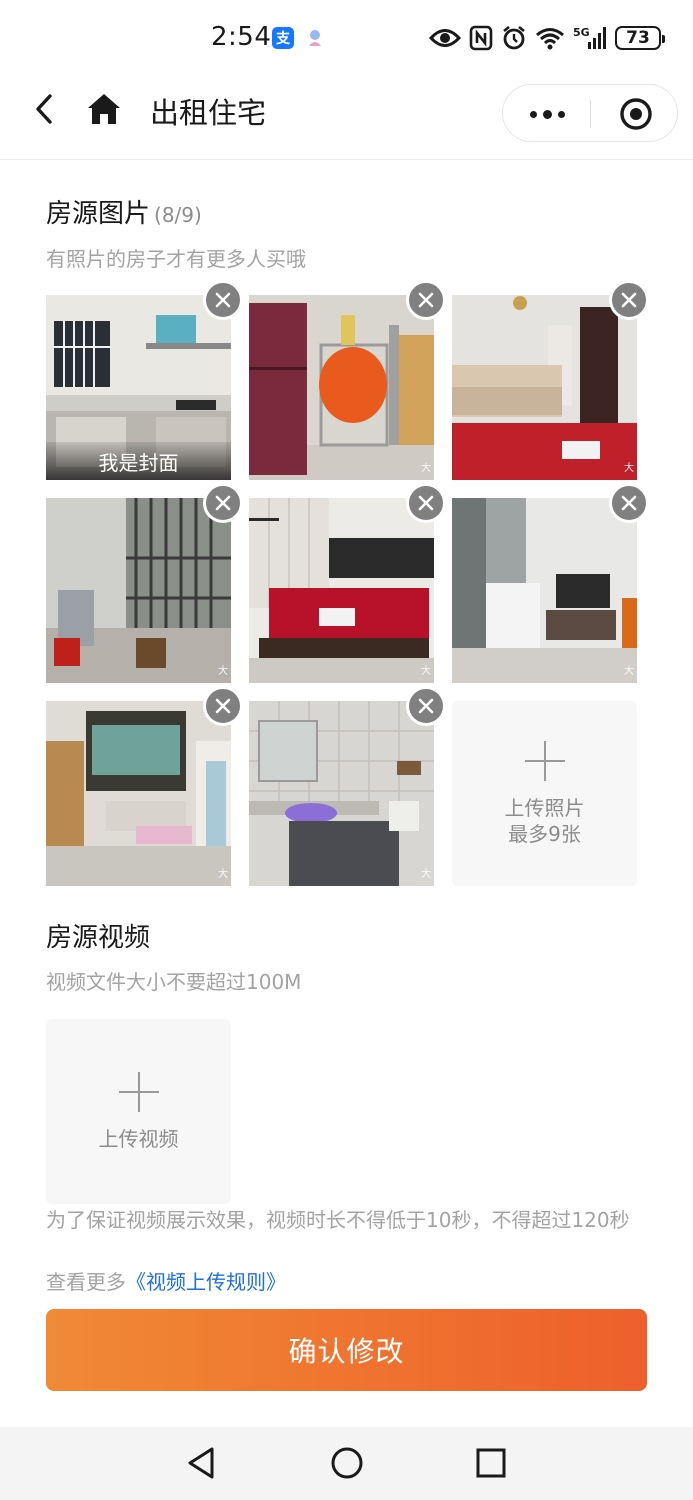 This screenshot has width=693, height=1500. I want to click on nav-recents-icon, so click(491, 1463).